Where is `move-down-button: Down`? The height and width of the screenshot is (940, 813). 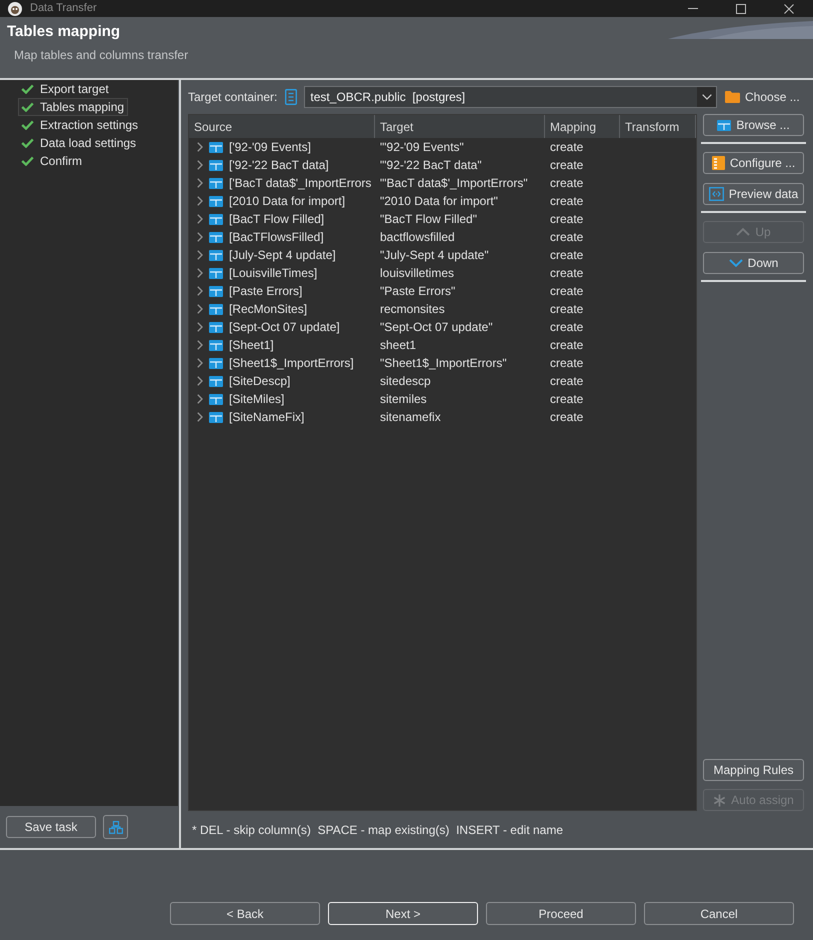
move-down-button: Down is located at coordinates (753, 263).